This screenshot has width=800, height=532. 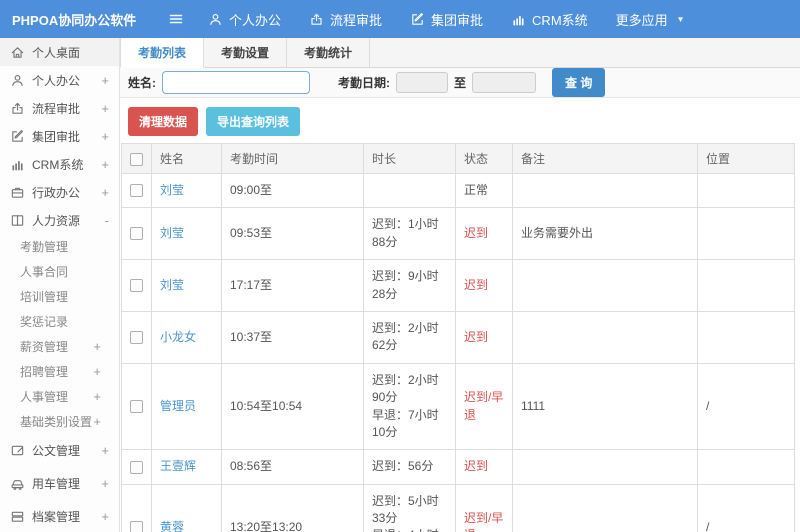 What do you see at coordinates (178, 337) in the screenshot?
I see `employee-name-link: 小龙女` at bounding box center [178, 337].